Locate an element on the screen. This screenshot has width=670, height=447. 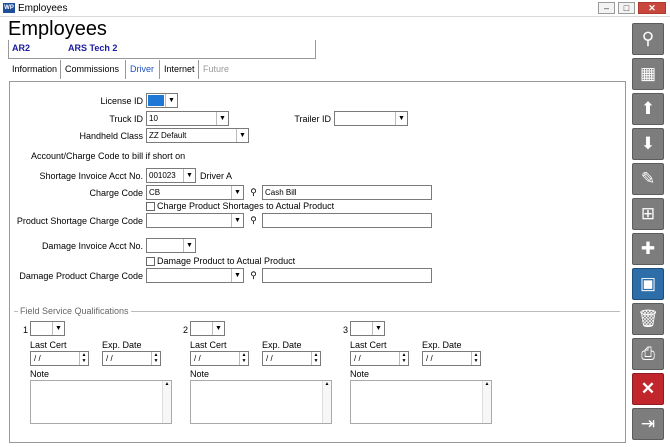
arrow-up-icon: ⬆ is located at coordinates (648, 108).